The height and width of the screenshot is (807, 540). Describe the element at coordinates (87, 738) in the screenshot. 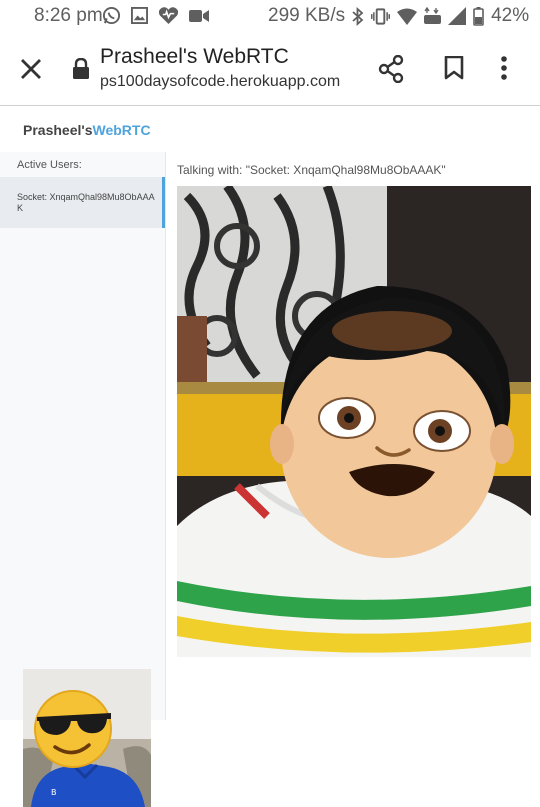

I see `local-video: B` at that location.